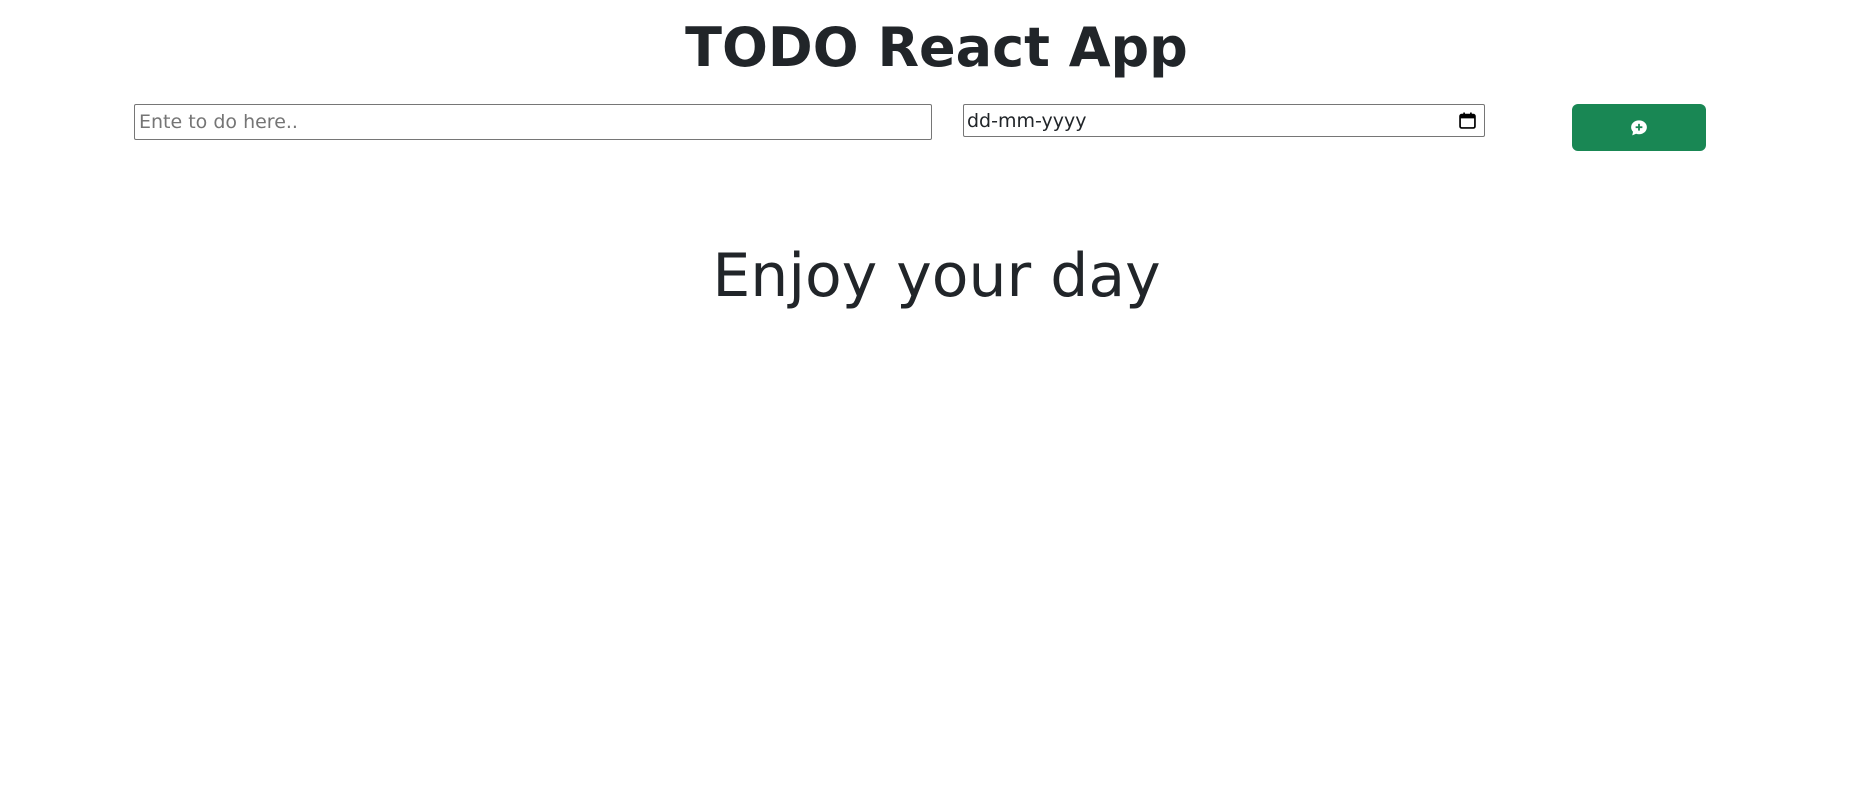 The image size is (1873, 810). I want to click on add-todo-button, so click(1639, 127).